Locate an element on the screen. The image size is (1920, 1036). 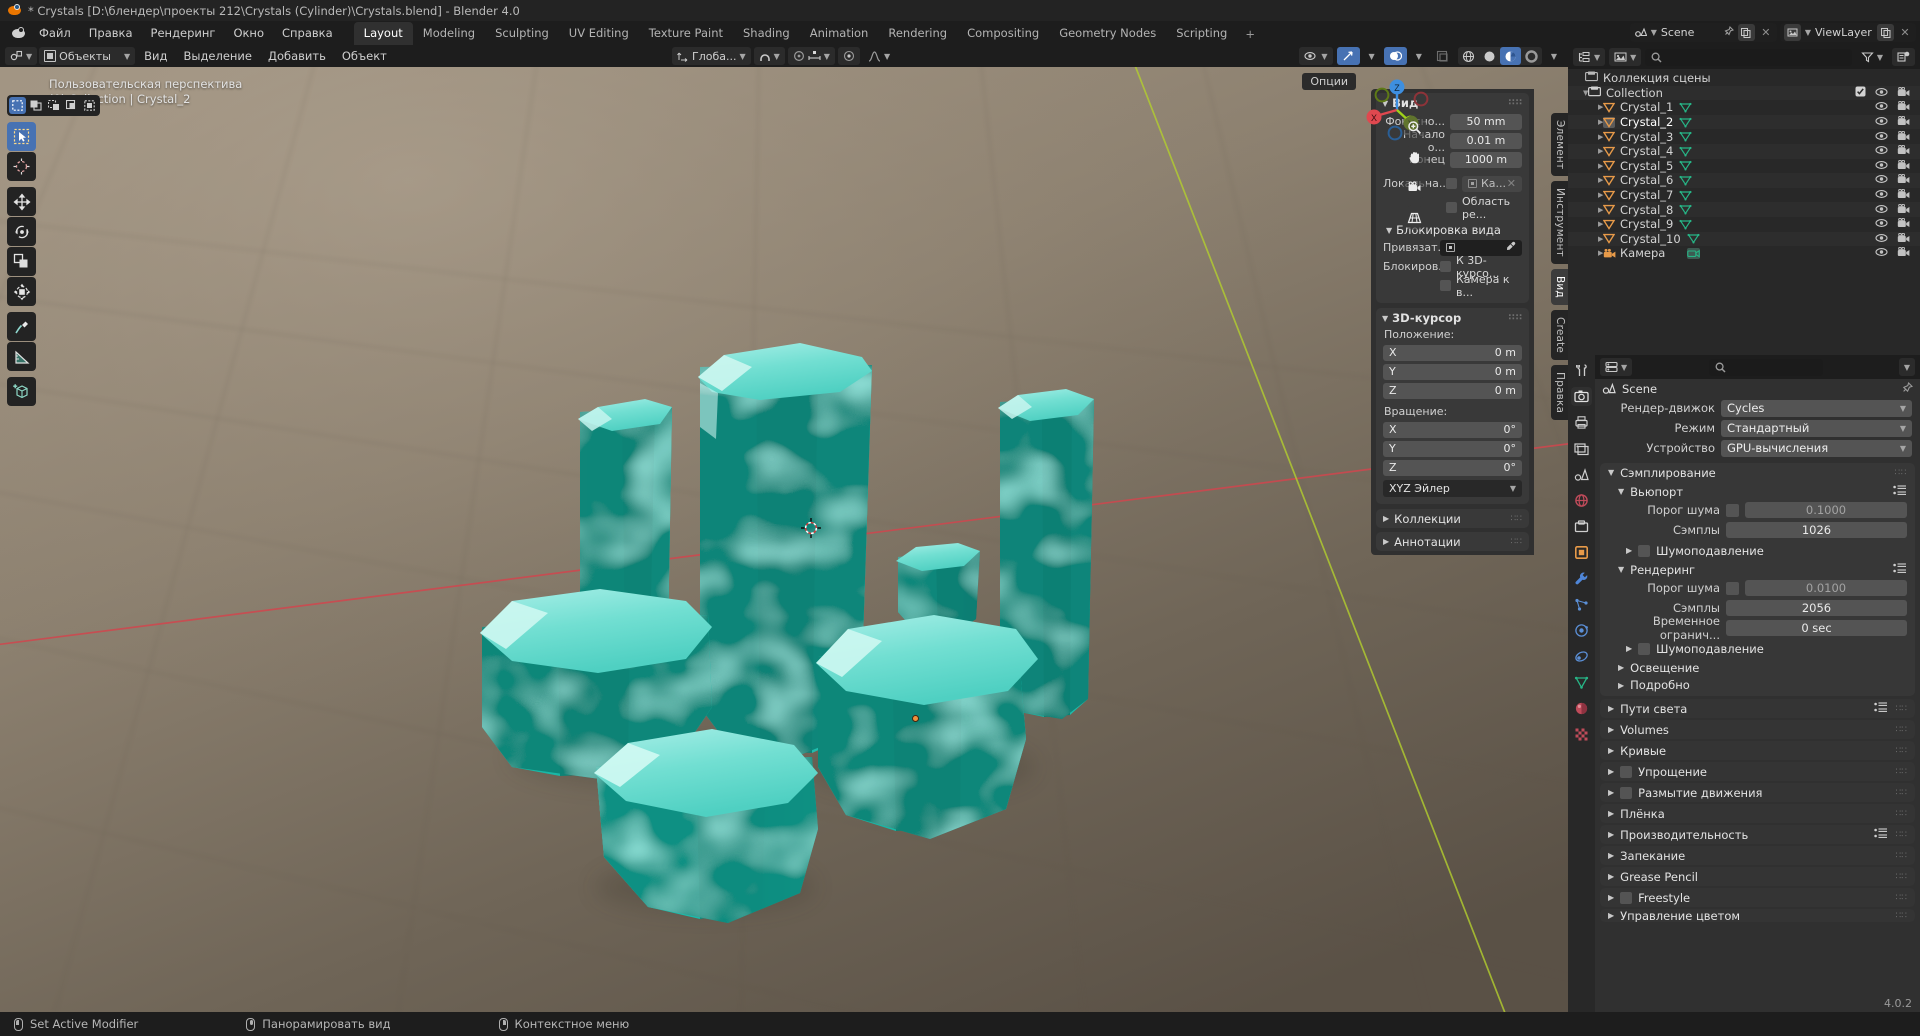
xray-toggle is located at coordinates (1442, 56).